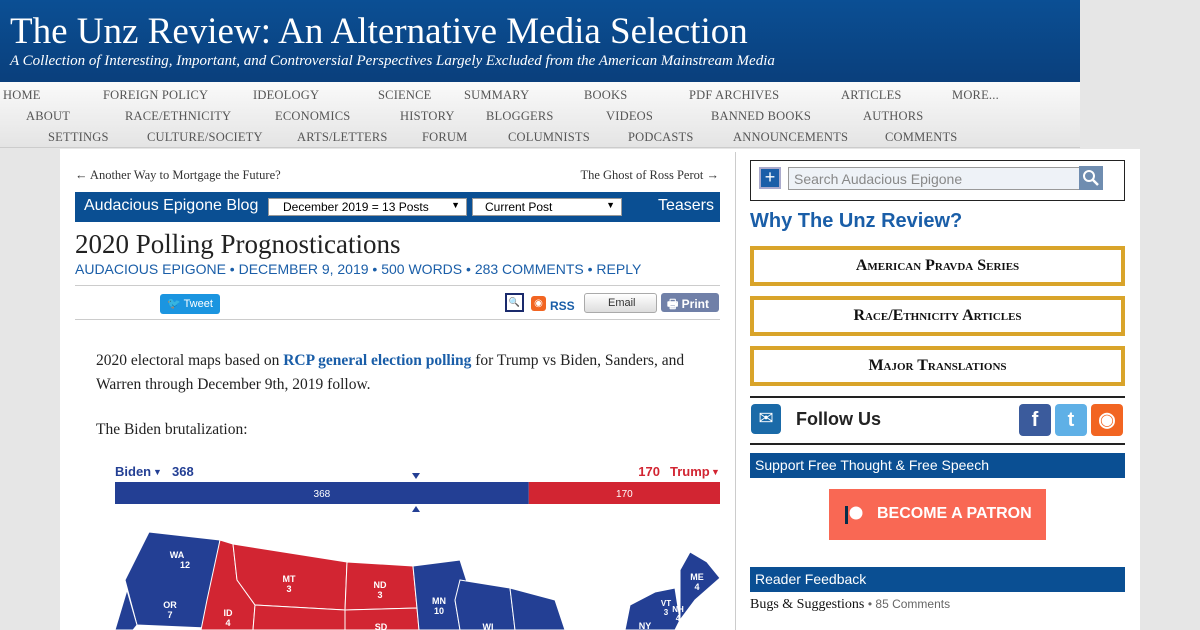  What do you see at coordinates (661, 137) in the screenshot?
I see `nav-podcasts: PODCASTS` at bounding box center [661, 137].